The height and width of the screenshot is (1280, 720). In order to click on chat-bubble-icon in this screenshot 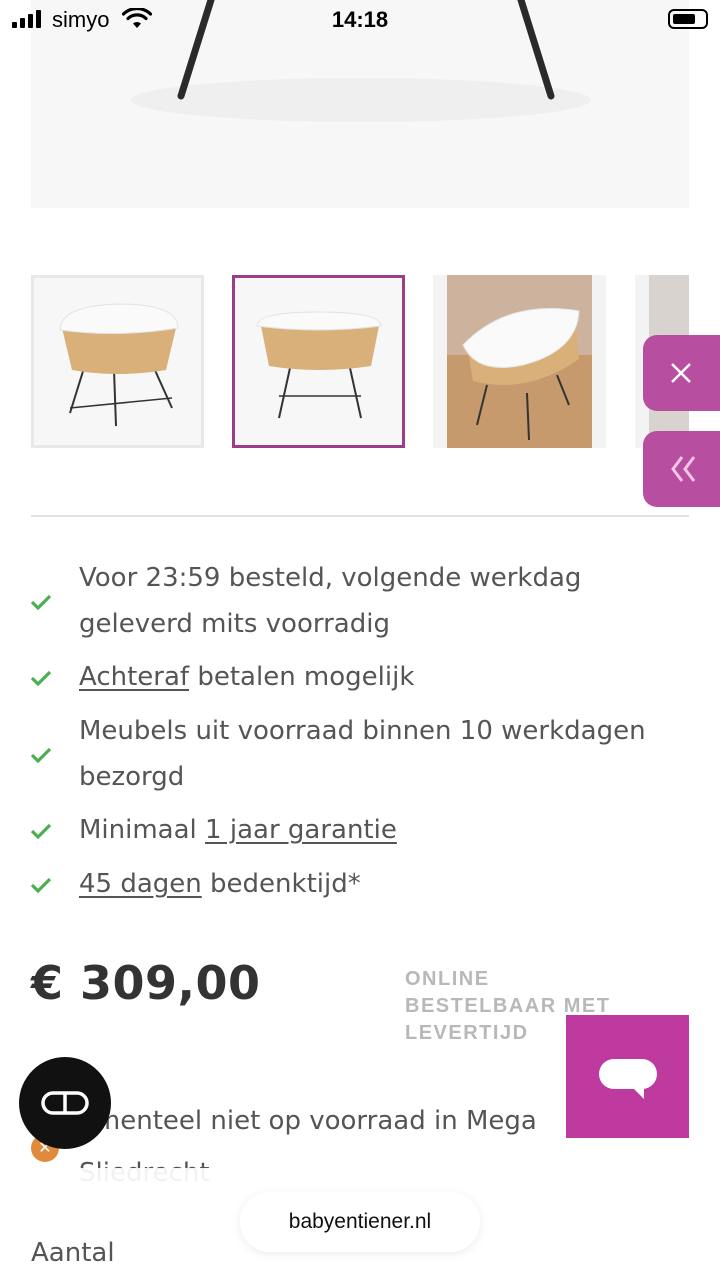, I will do `click(628, 1074)`.